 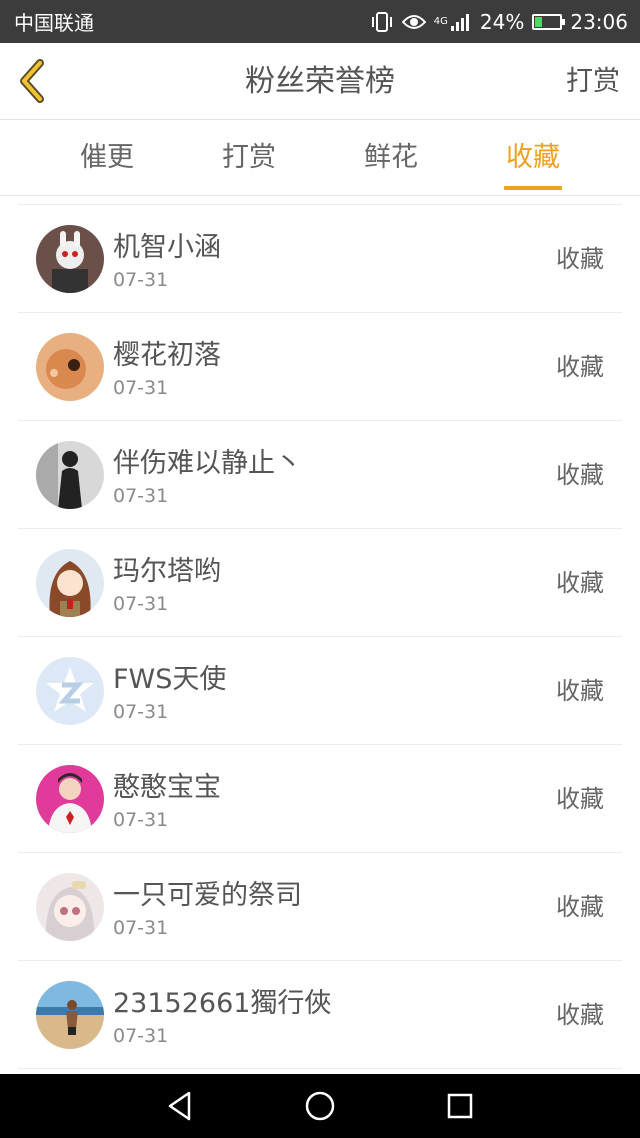 I want to click on status-bar: 中国联通 4G 24% 23:06, so click(x=320, y=21).